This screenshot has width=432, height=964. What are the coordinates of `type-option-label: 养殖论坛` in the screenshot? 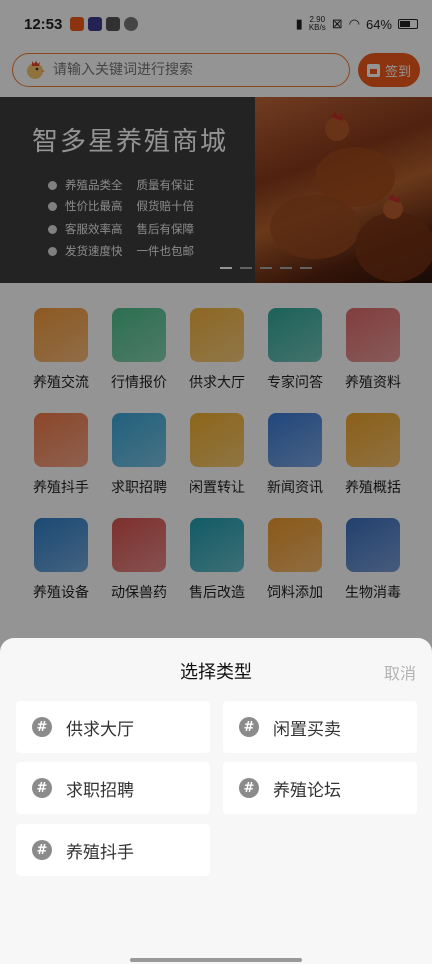 It's located at (307, 790).